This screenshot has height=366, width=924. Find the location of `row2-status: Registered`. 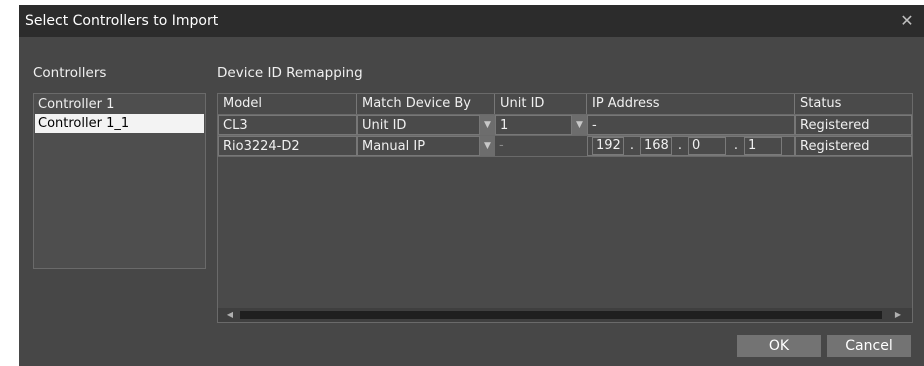

row2-status: Registered is located at coordinates (853, 146).